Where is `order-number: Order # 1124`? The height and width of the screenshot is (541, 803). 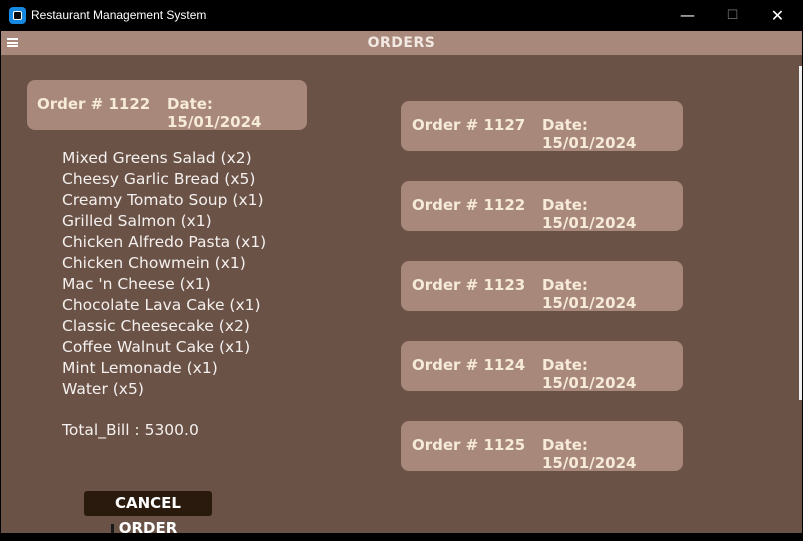
order-number: Order # 1124 is located at coordinates (469, 365).